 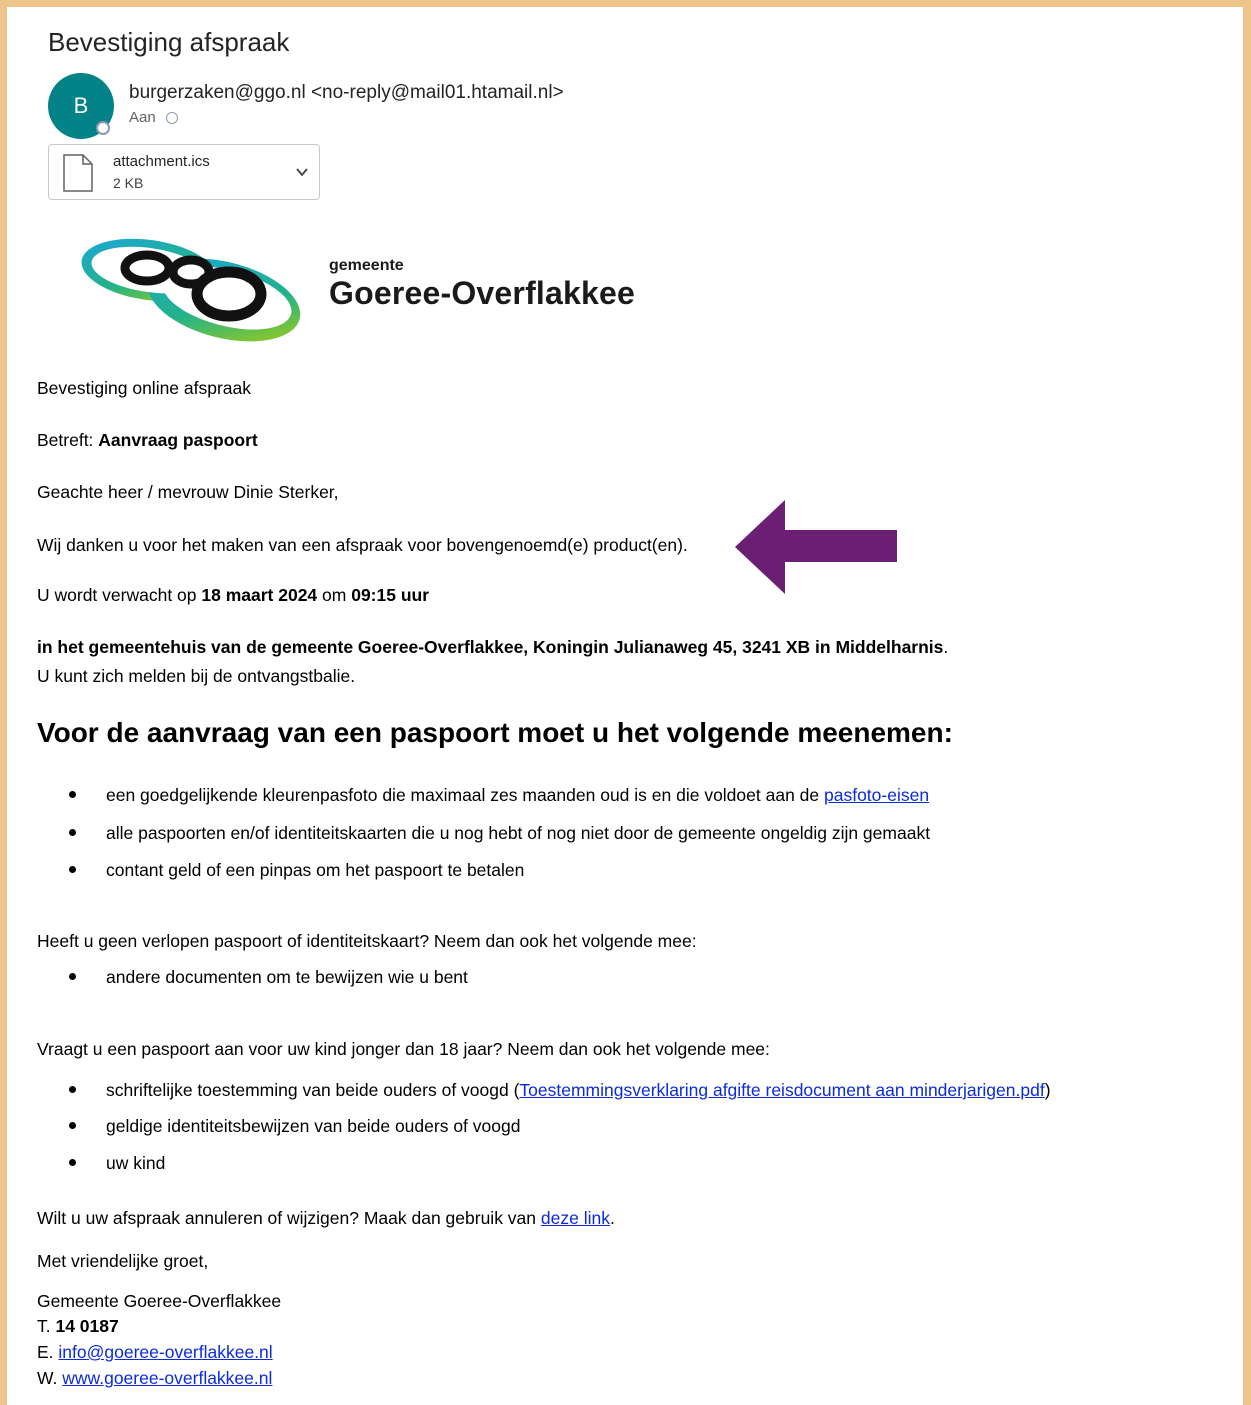 What do you see at coordinates (188, 492) in the screenshot?
I see `greeting: Geachte heer / mevrouw Dinie Sterker,` at bounding box center [188, 492].